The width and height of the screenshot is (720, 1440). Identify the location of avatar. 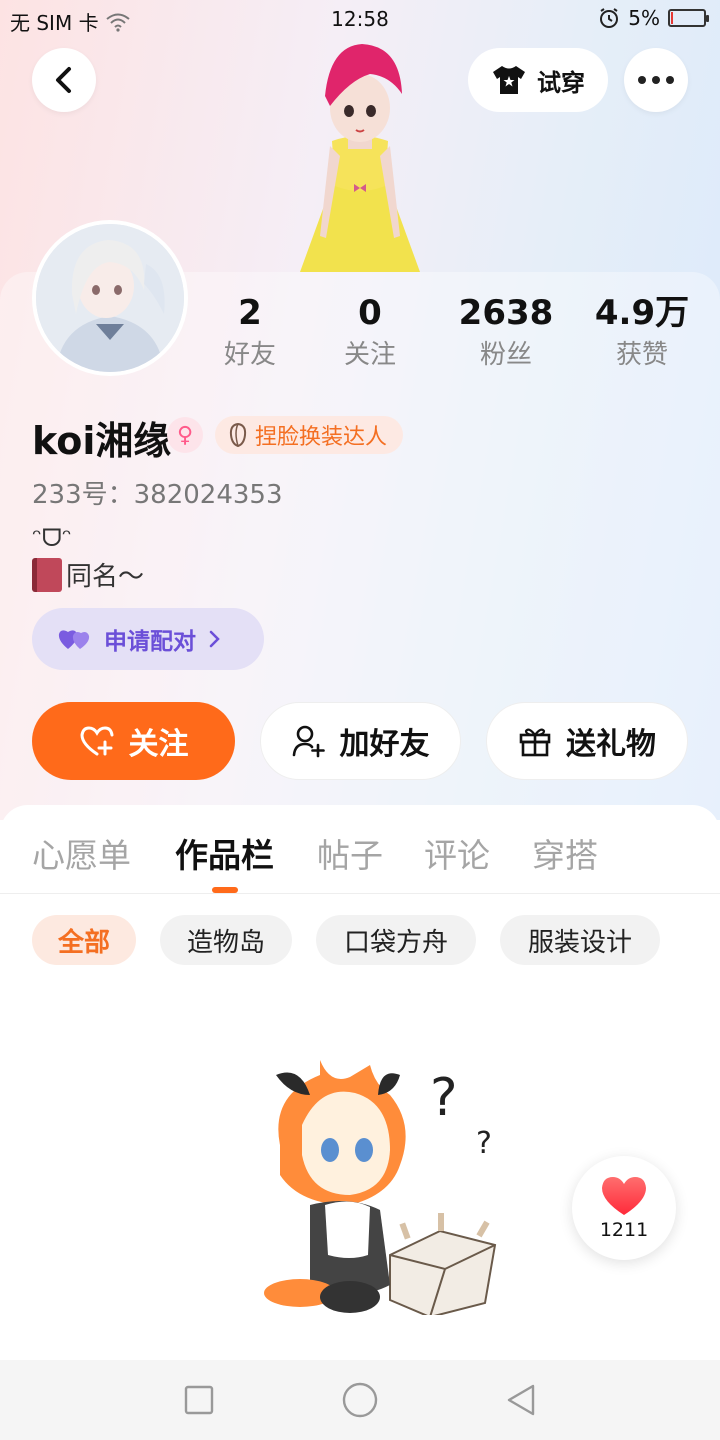
(110, 298).